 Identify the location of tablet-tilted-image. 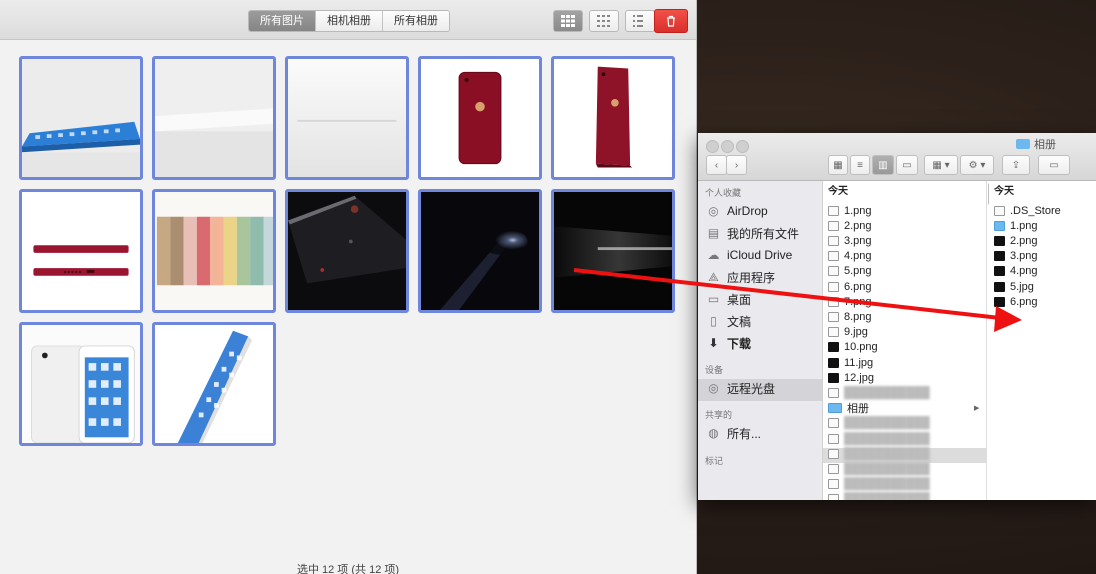
(214, 384).